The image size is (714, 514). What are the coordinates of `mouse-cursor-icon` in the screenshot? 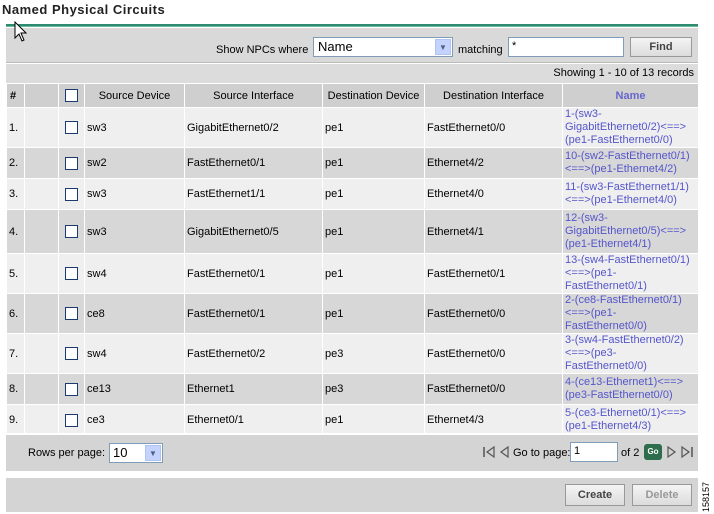 It's located at (21, 31).